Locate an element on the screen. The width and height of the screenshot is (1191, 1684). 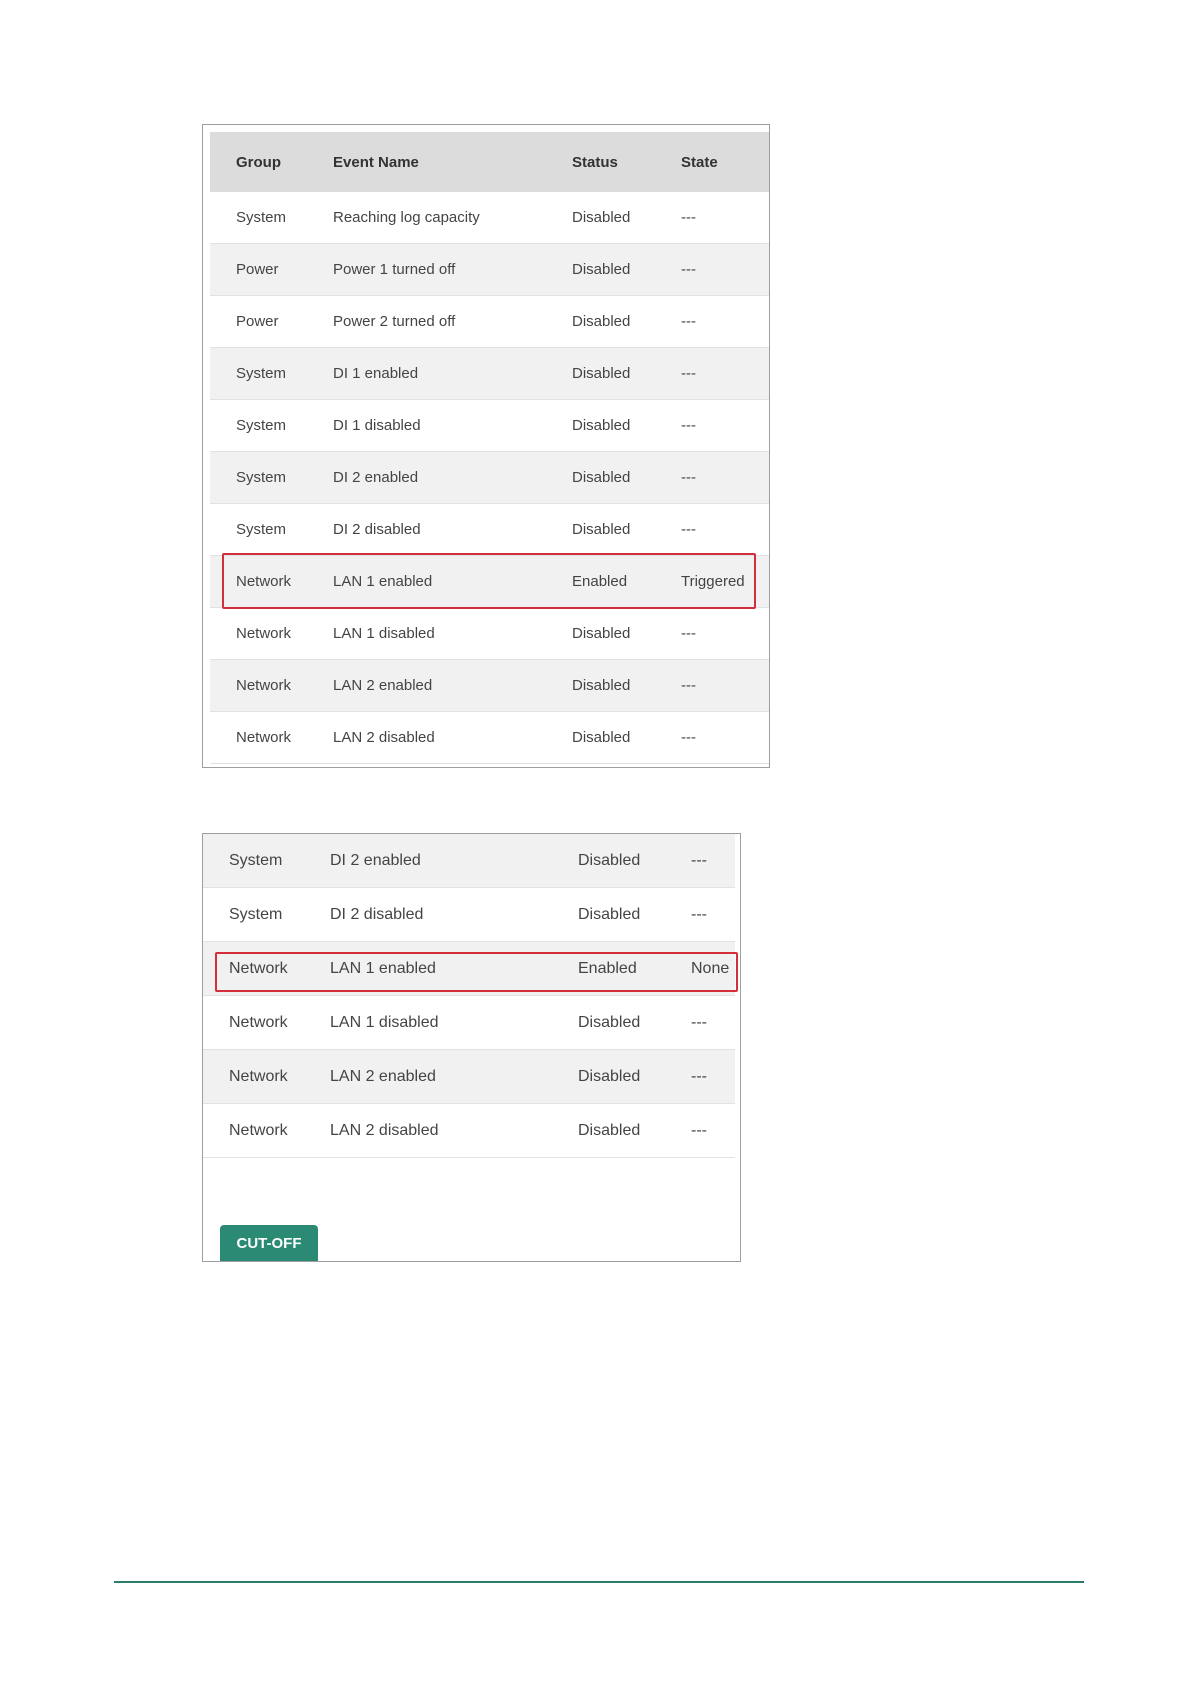
table-row: Power Power 1 turned off Disabled --- is located at coordinates (489, 270).